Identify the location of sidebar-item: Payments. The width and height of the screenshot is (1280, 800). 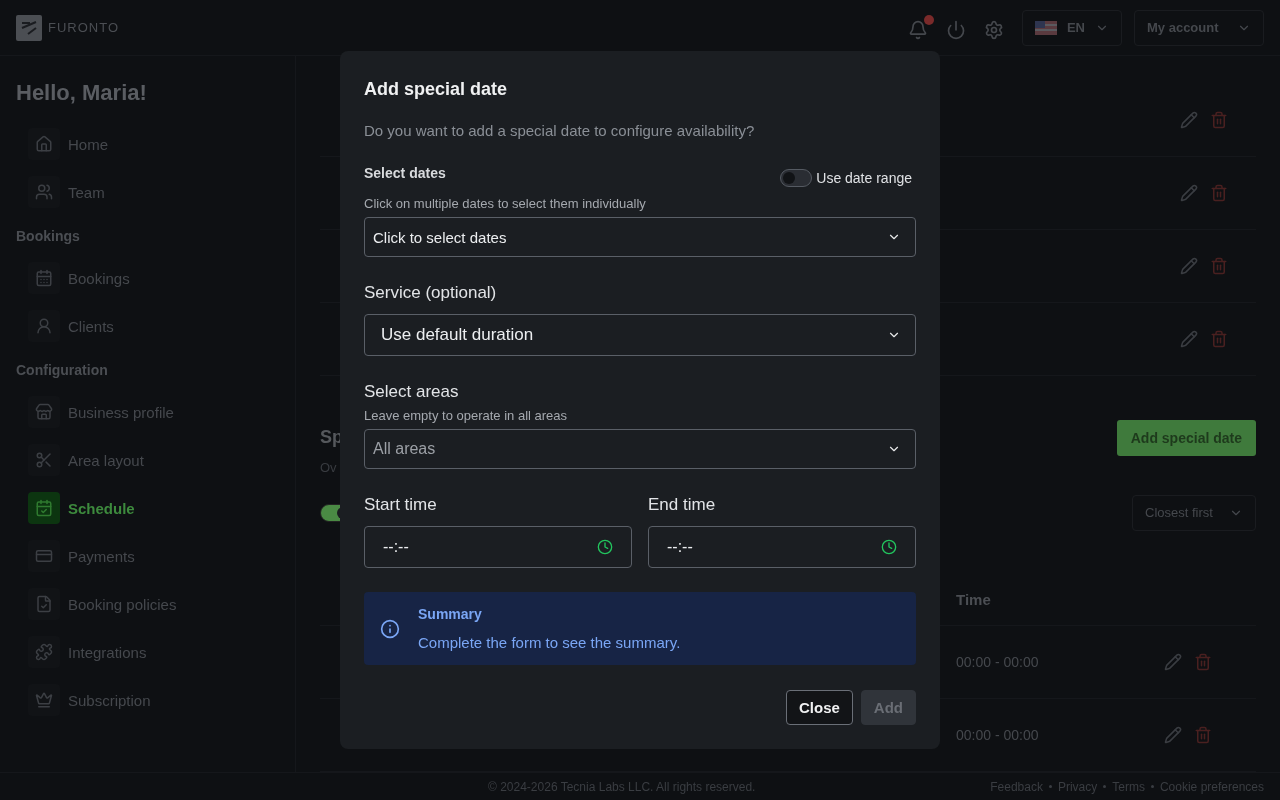
(147, 556).